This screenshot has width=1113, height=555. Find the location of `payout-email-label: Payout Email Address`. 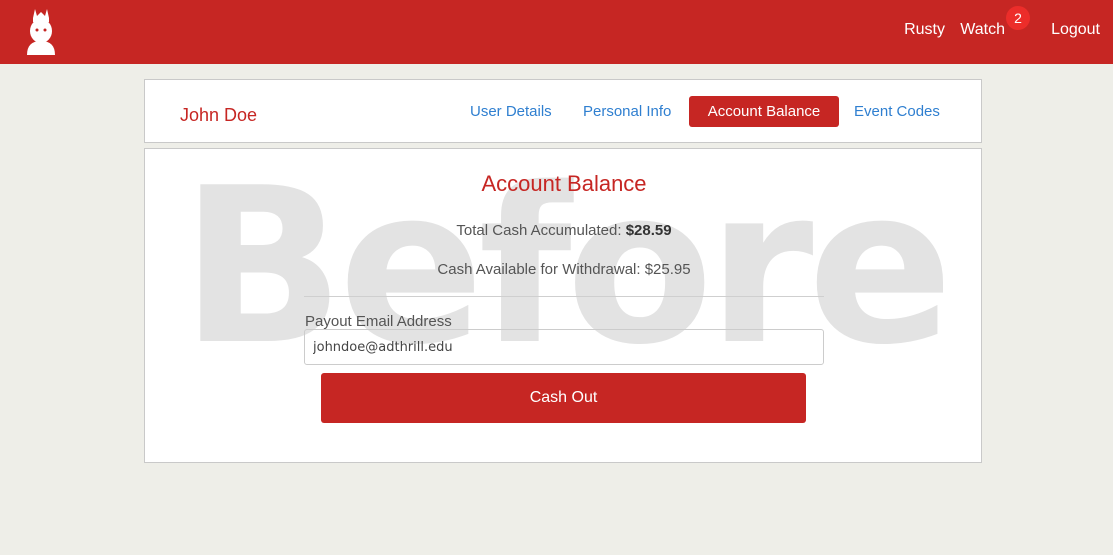

payout-email-label: Payout Email Address is located at coordinates (378, 321).